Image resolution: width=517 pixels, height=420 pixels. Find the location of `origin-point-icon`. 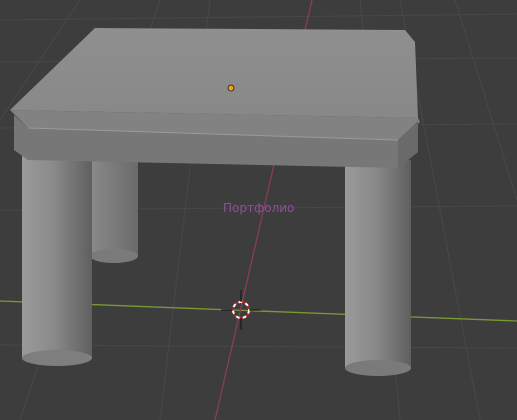

origin-point-icon is located at coordinates (231, 88).